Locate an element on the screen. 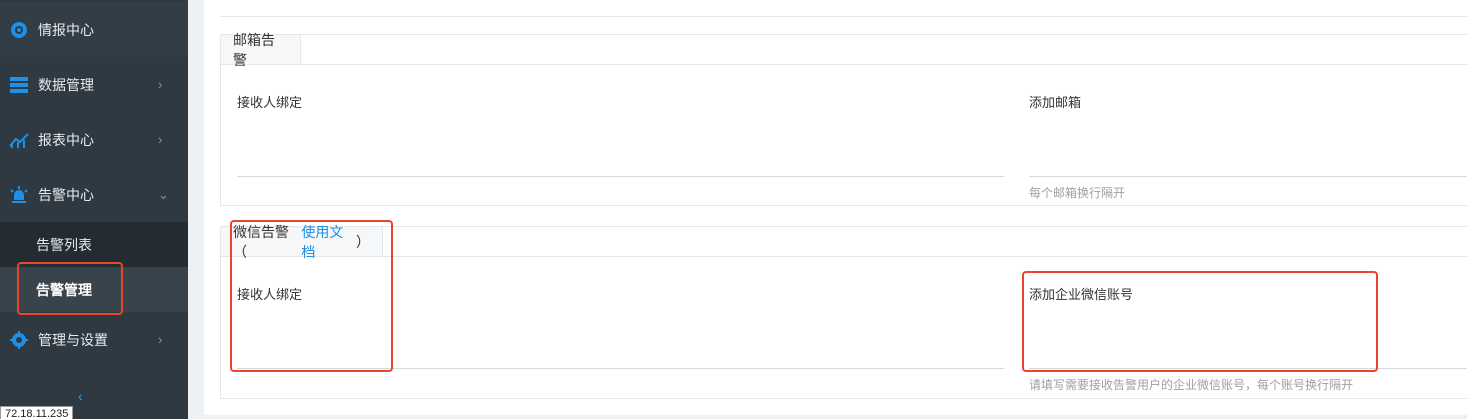 This screenshot has height=419, width=1467. siren-icon is located at coordinates (19, 195).